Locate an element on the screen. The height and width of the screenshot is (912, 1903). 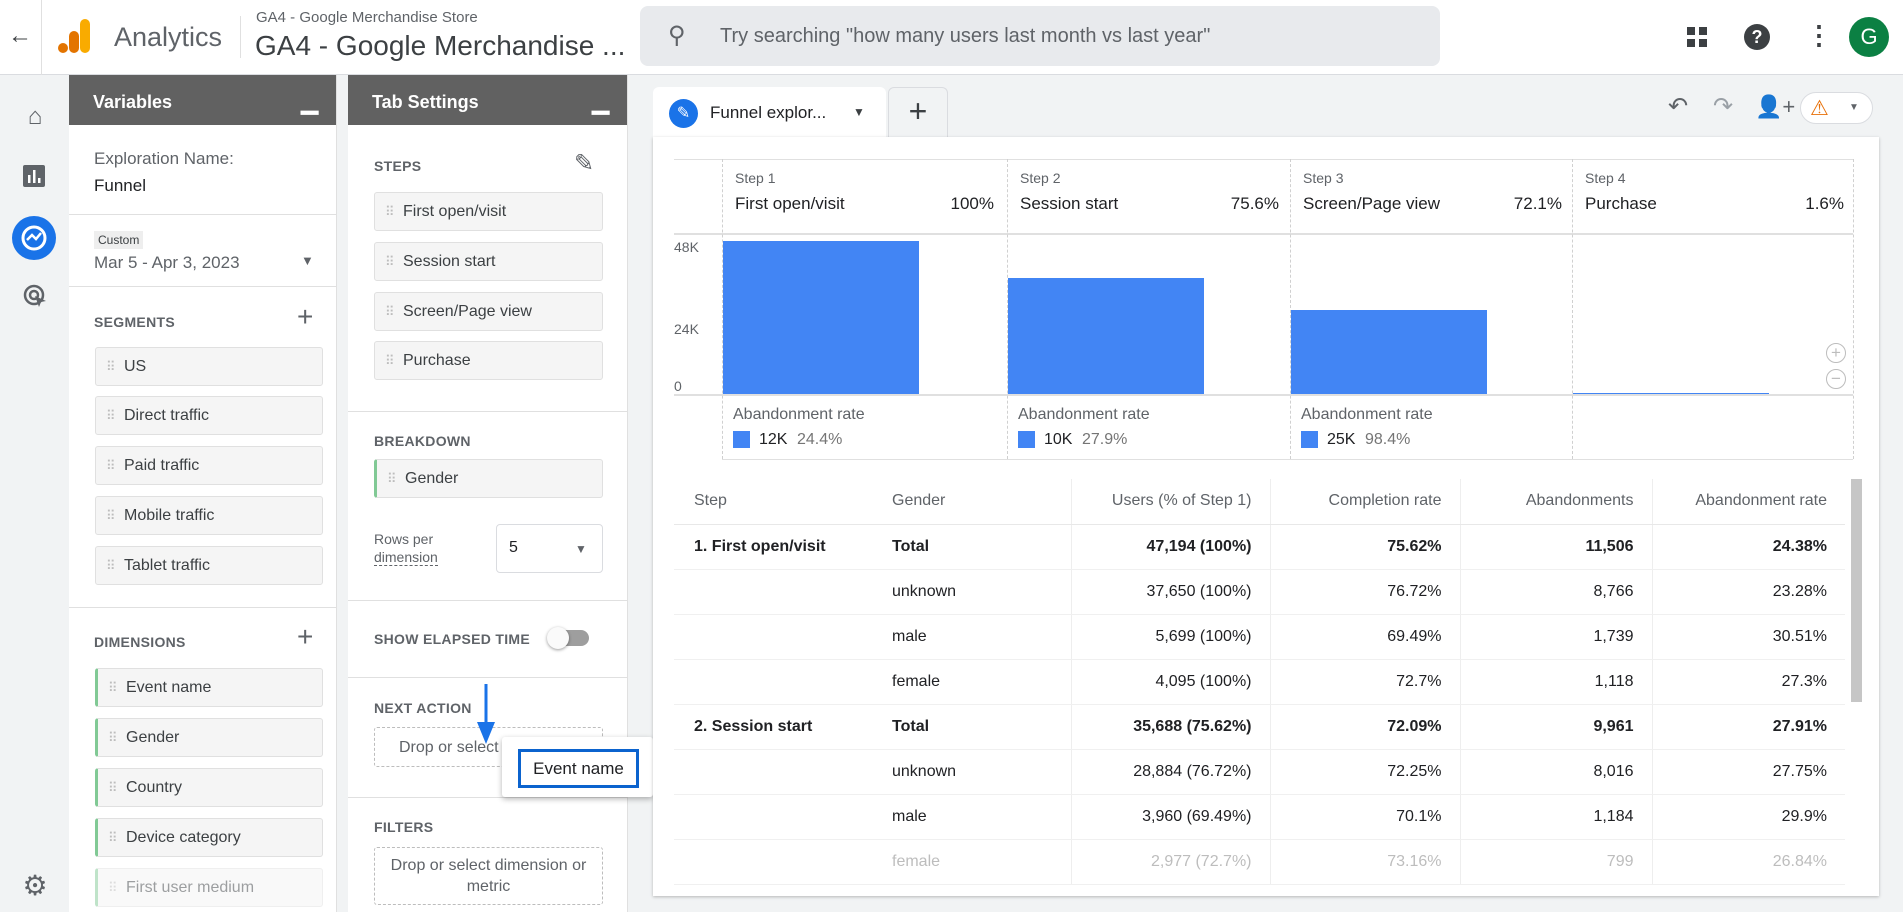
list-item: ⠿ Session start is located at coordinates (488, 261).